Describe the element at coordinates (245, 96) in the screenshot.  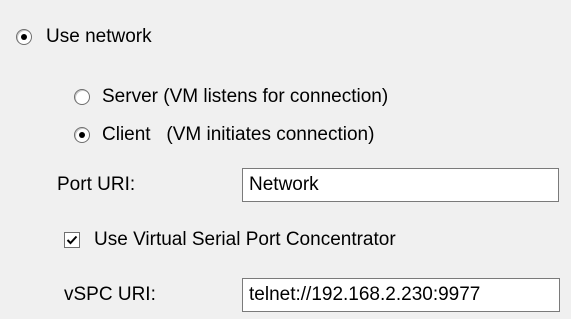
I see `server-label: Server (VM listens for connection)` at that location.